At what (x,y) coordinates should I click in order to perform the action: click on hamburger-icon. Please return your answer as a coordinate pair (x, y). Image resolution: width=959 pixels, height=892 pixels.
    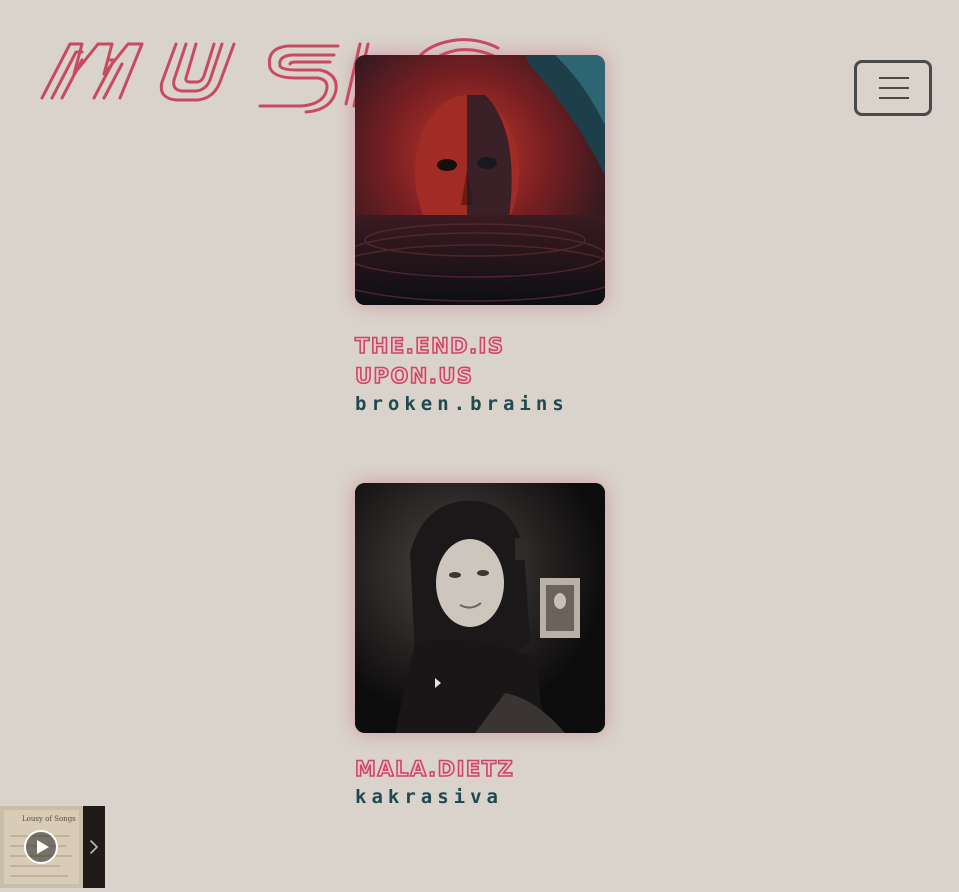
    Looking at the image, I should click on (894, 88).